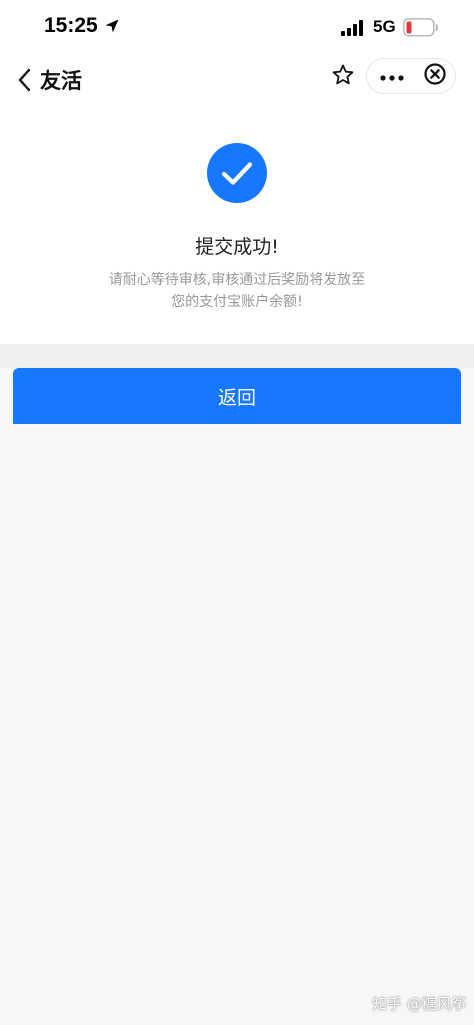  I want to click on network-label: 5G, so click(384, 26).